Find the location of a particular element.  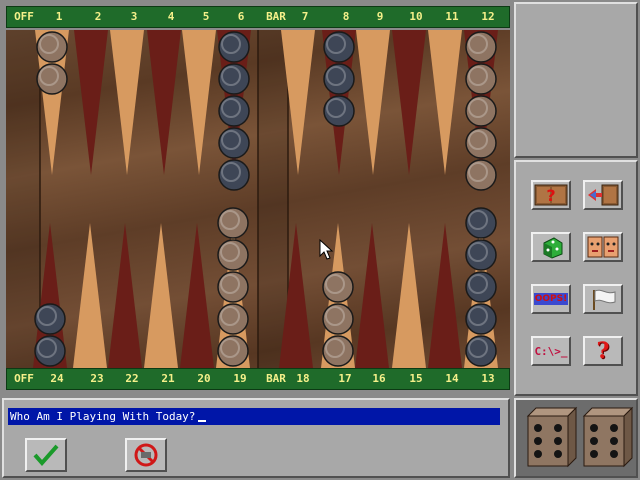

command-panel: ? OOPS! C:\>_ ? is located at coordinates (576, 278).